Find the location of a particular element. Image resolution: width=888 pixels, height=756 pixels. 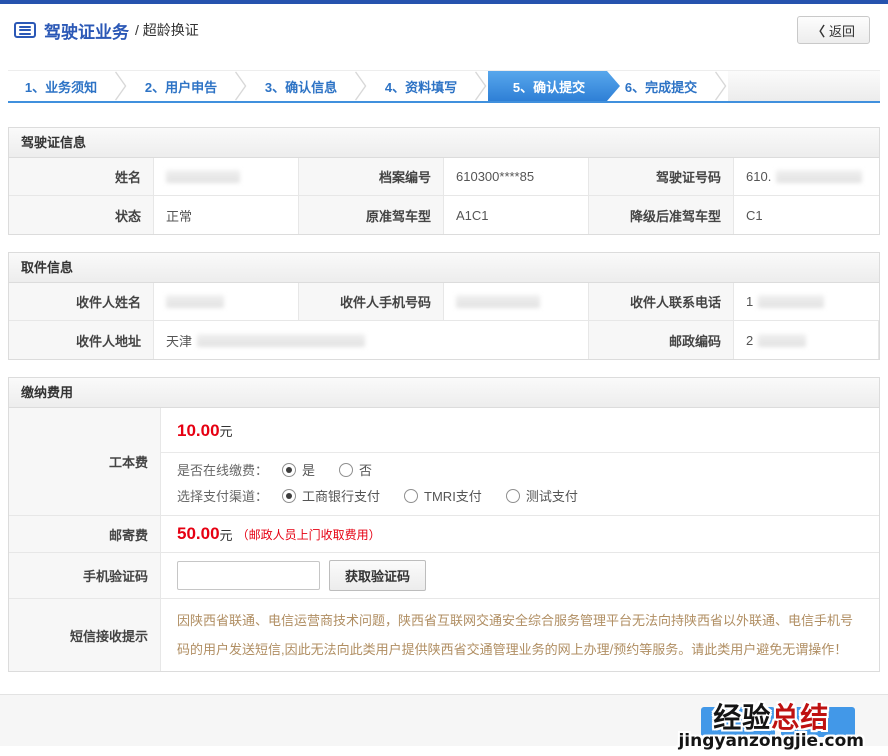

postage-fee-label: 邮寄费 is located at coordinates (85, 534).